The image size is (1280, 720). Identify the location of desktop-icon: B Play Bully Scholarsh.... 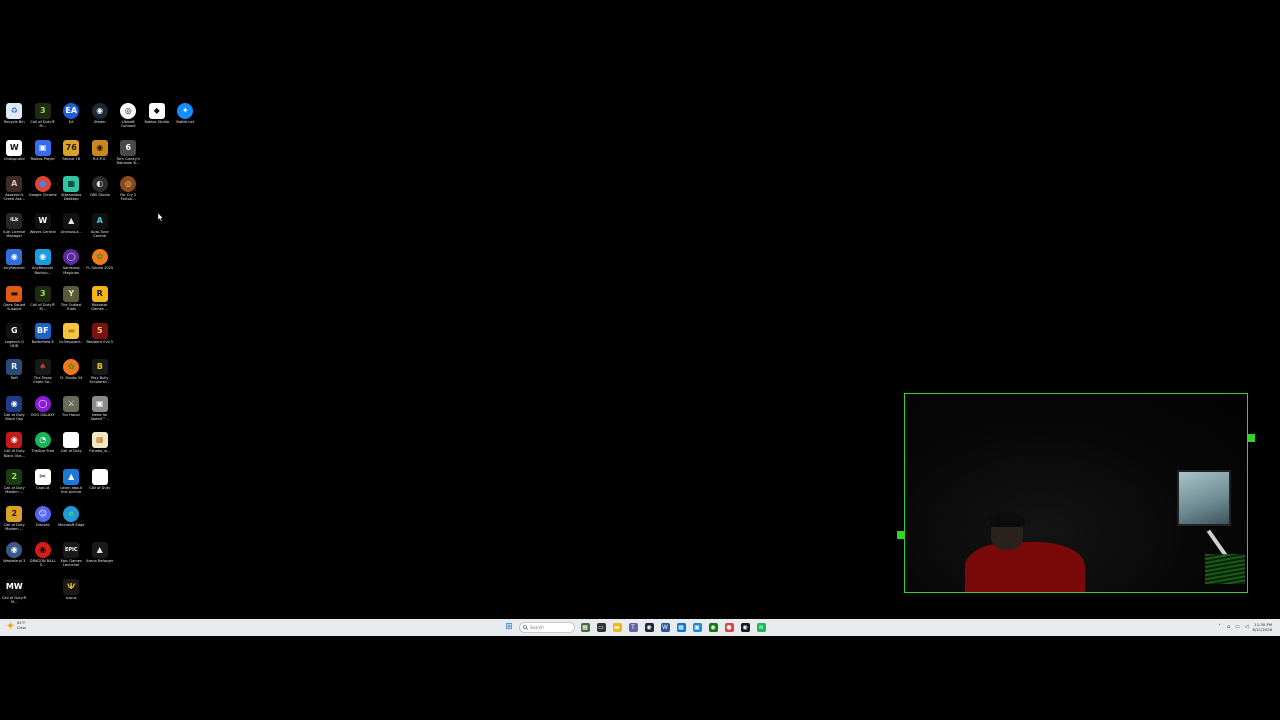
(100, 375).